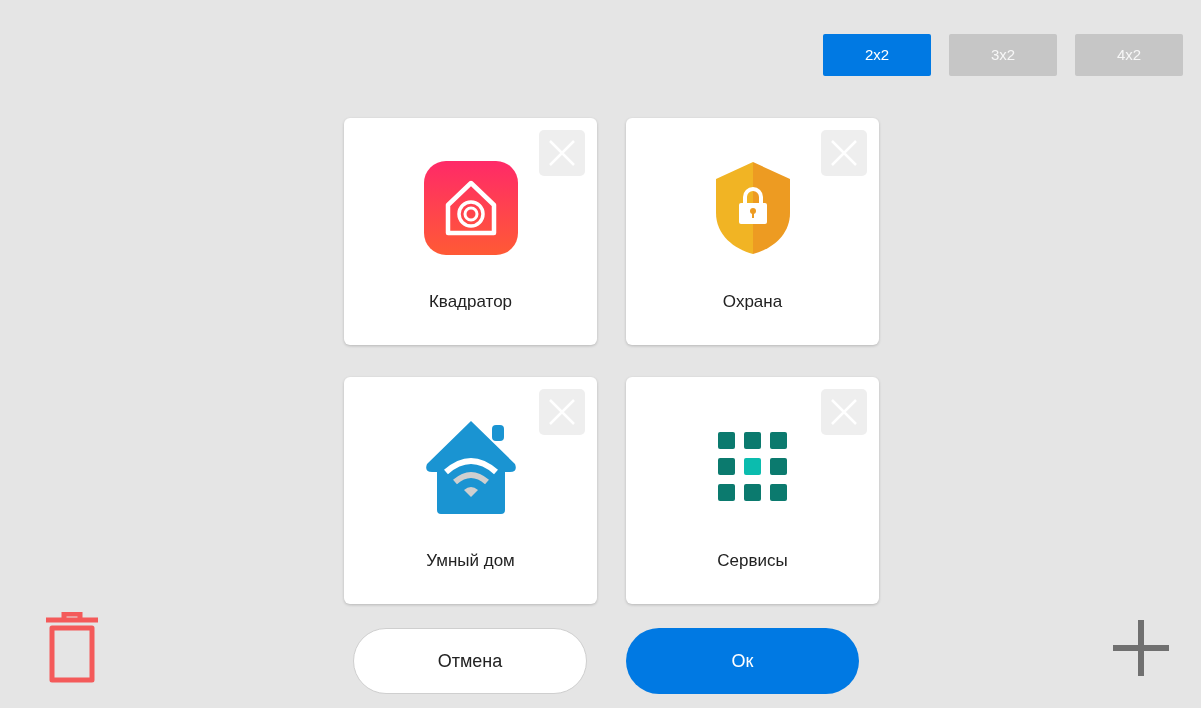  I want to click on trash-icon, so click(72, 647).